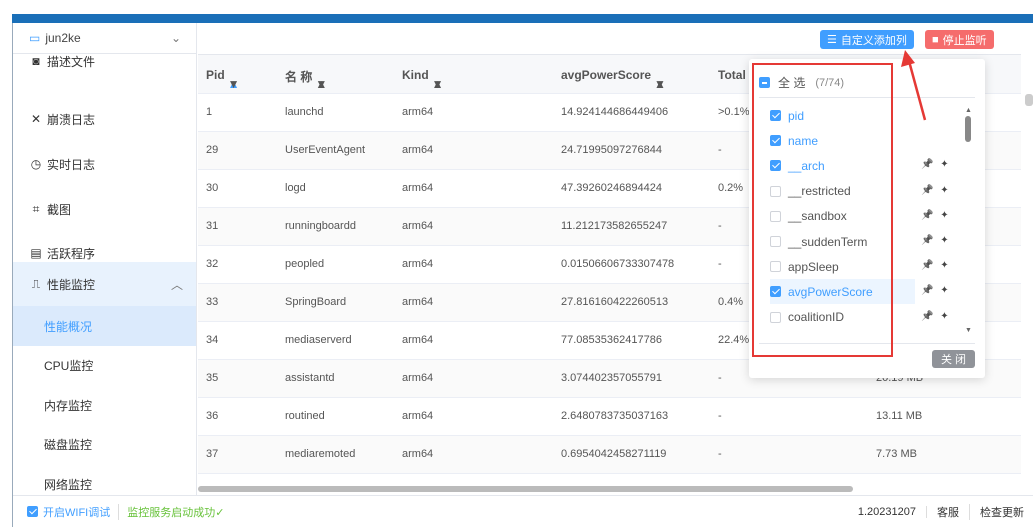 The width and height of the screenshot is (1033, 527). What do you see at coordinates (305, 264) in the screenshot?
I see `table-cell: peopled` at bounding box center [305, 264].